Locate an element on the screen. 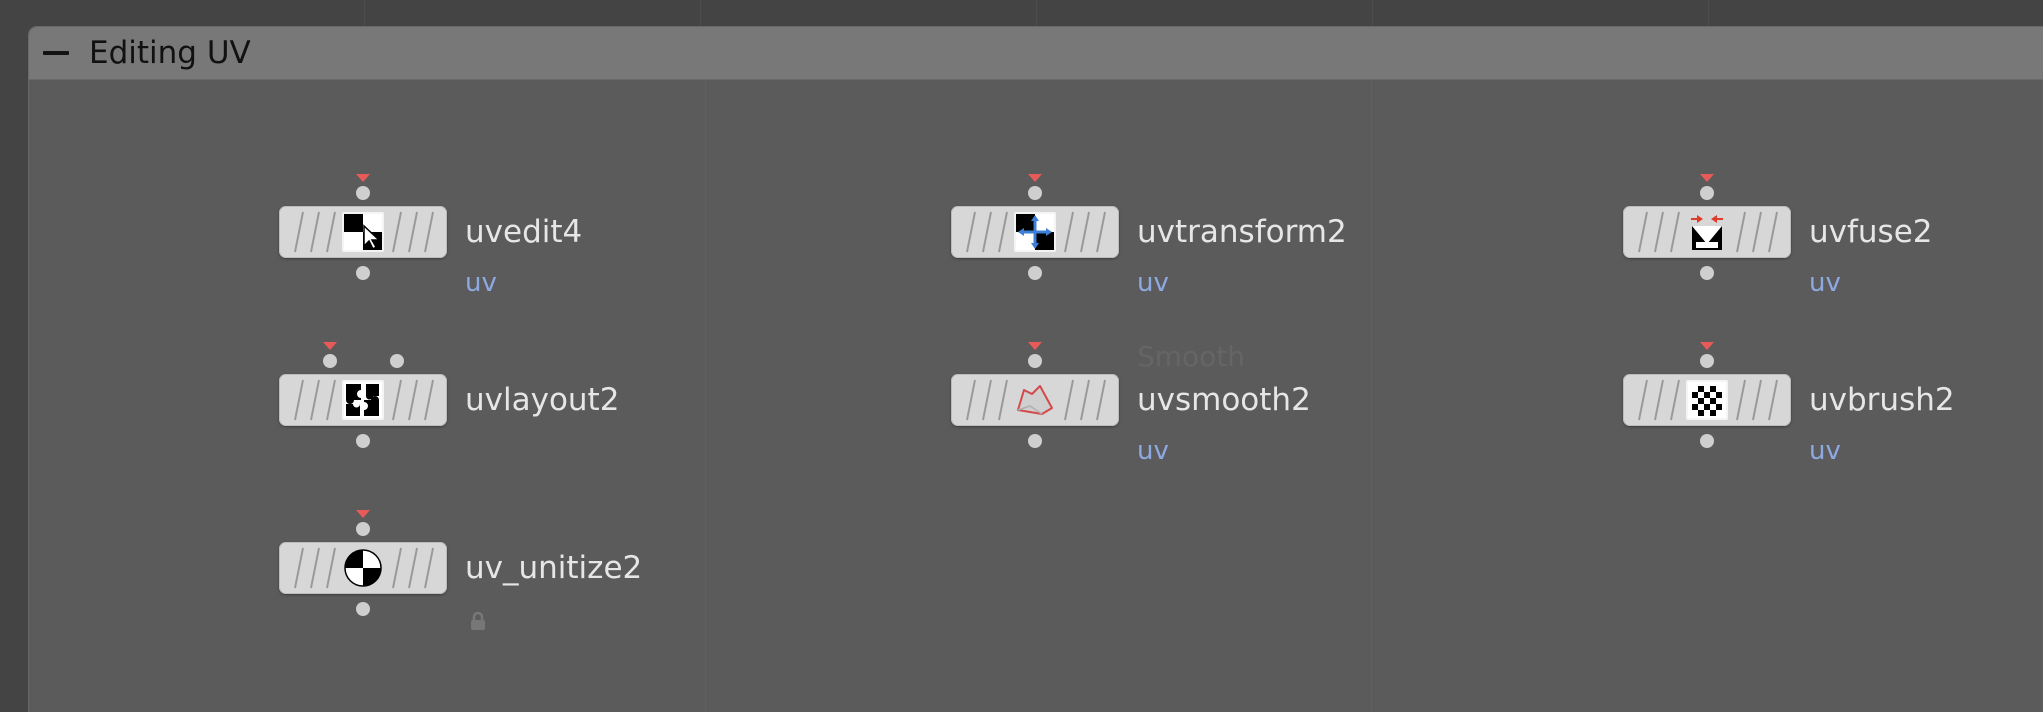  hover-tooltip-label: Smooth is located at coordinates (1191, 356).